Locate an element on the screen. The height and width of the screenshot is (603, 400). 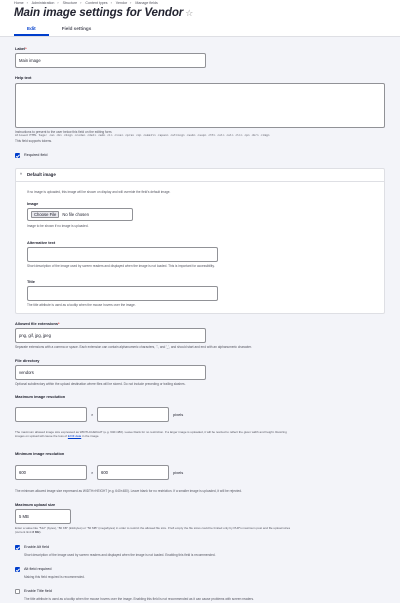
tab-edit: Edit is located at coordinates (31, 30).